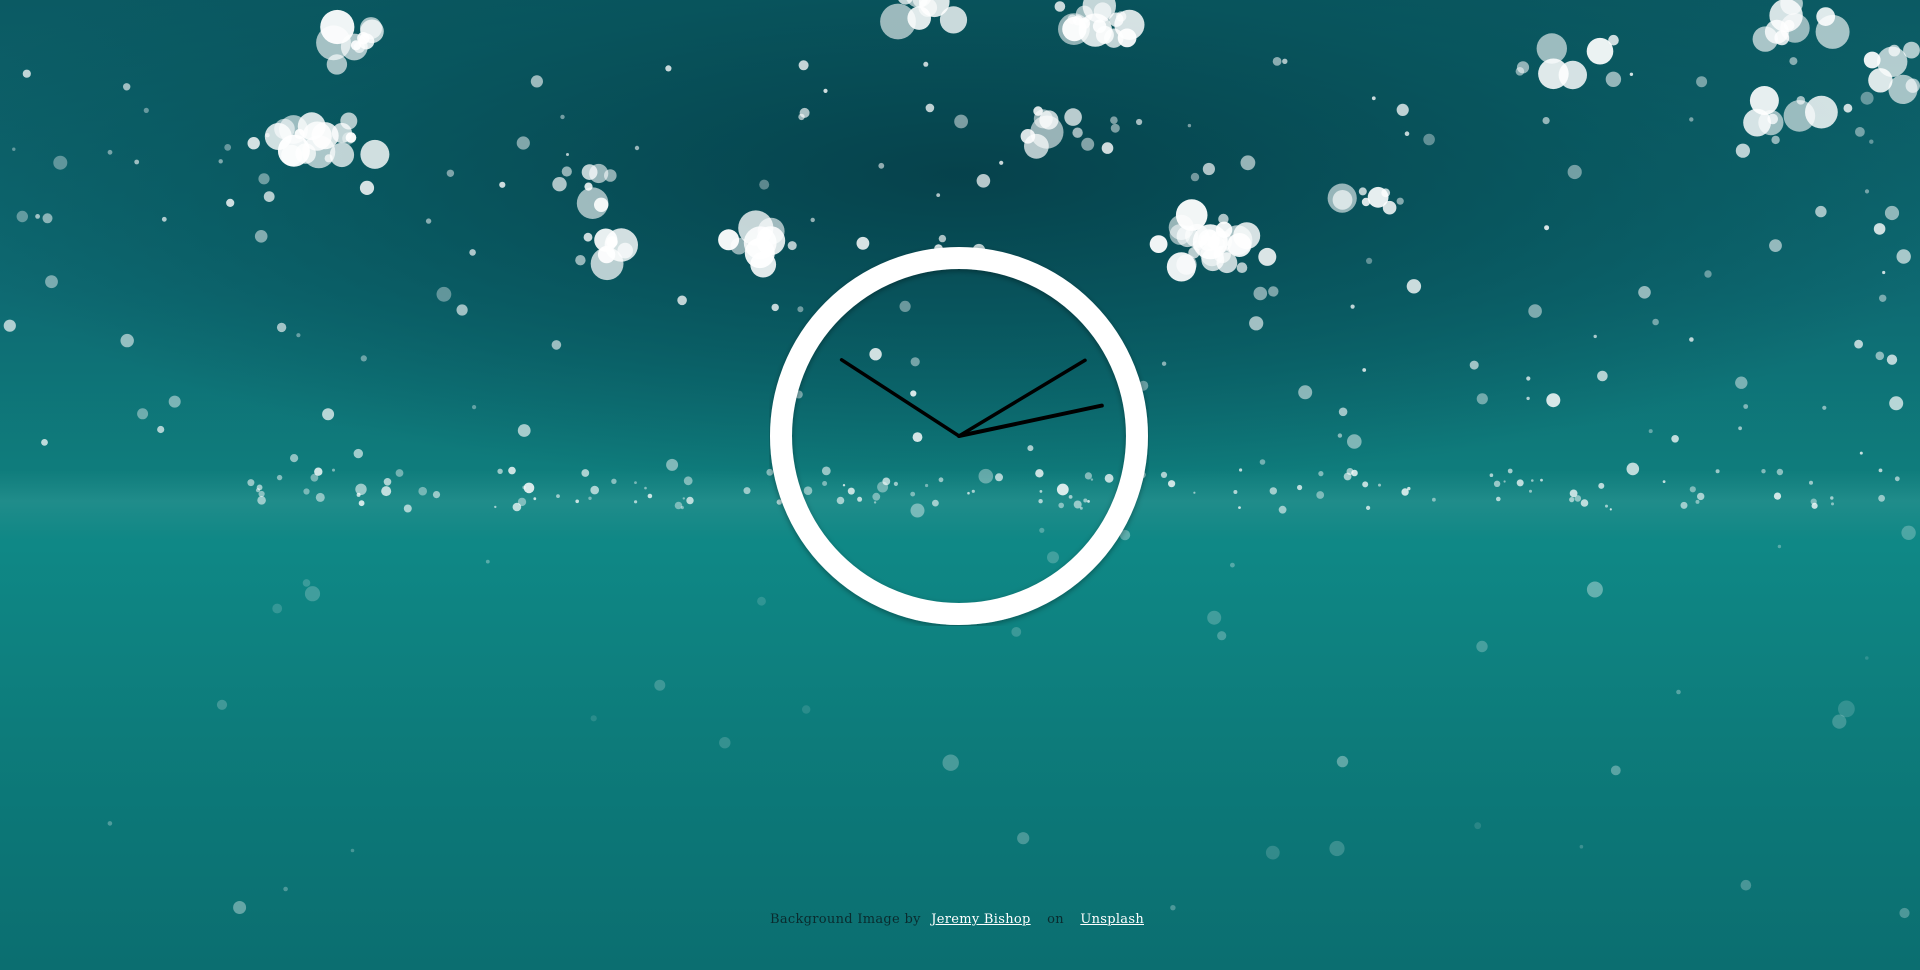 Image resolution: width=1920 pixels, height=970 pixels. I want to click on author-link: Jeremy Bishop, so click(980, 919).